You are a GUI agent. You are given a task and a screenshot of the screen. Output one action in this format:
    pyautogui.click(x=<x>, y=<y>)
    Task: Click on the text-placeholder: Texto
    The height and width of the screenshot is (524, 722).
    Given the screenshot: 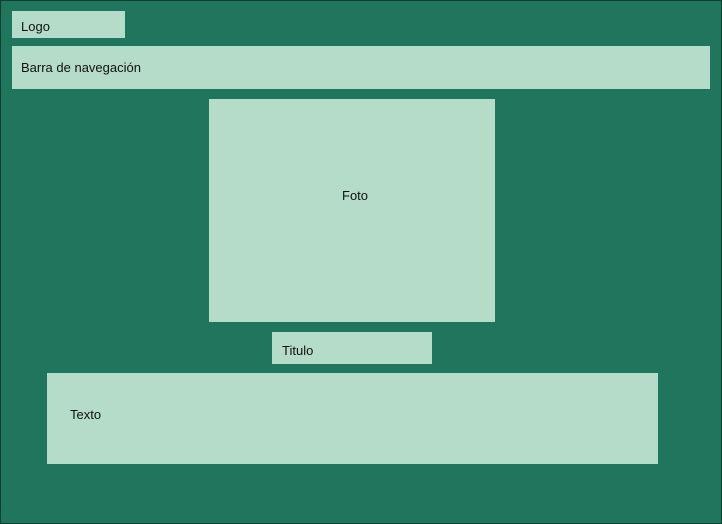 What is the action you would take?
    pyautogui.click(x=352, y=418)
    